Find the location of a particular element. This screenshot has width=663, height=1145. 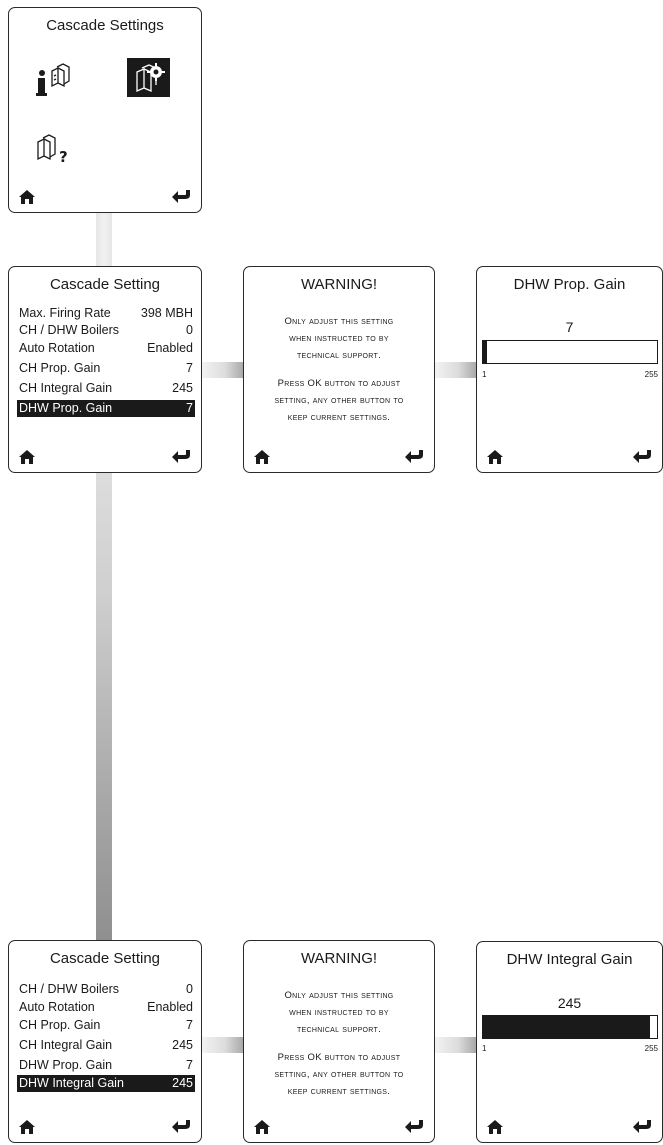

item-value: 398 MBH is located at coordinates (166, 313).